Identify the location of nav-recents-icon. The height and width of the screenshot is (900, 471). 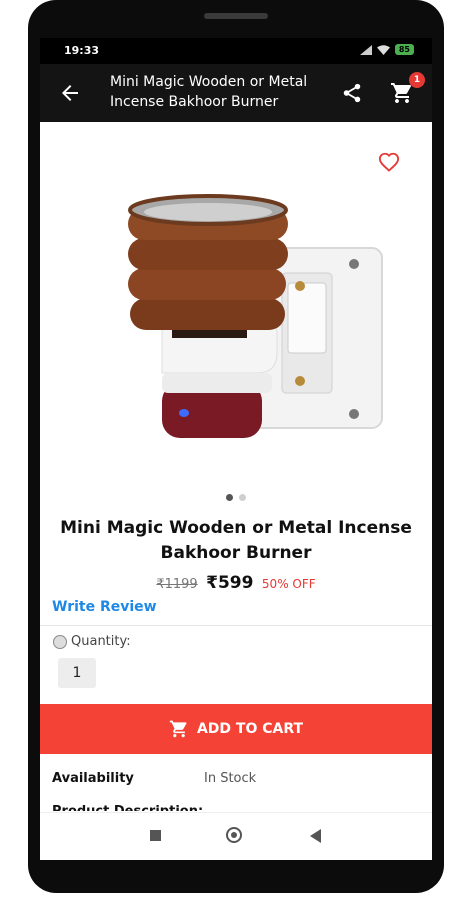
(155, 835).